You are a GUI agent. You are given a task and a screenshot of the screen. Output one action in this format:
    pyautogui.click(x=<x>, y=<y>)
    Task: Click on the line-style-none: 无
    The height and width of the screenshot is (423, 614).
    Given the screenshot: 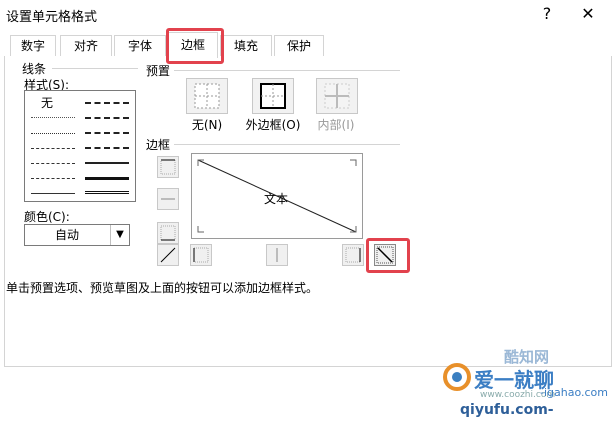 What is the action you would take?
    pyautogui.click(x=47, y=102)
    